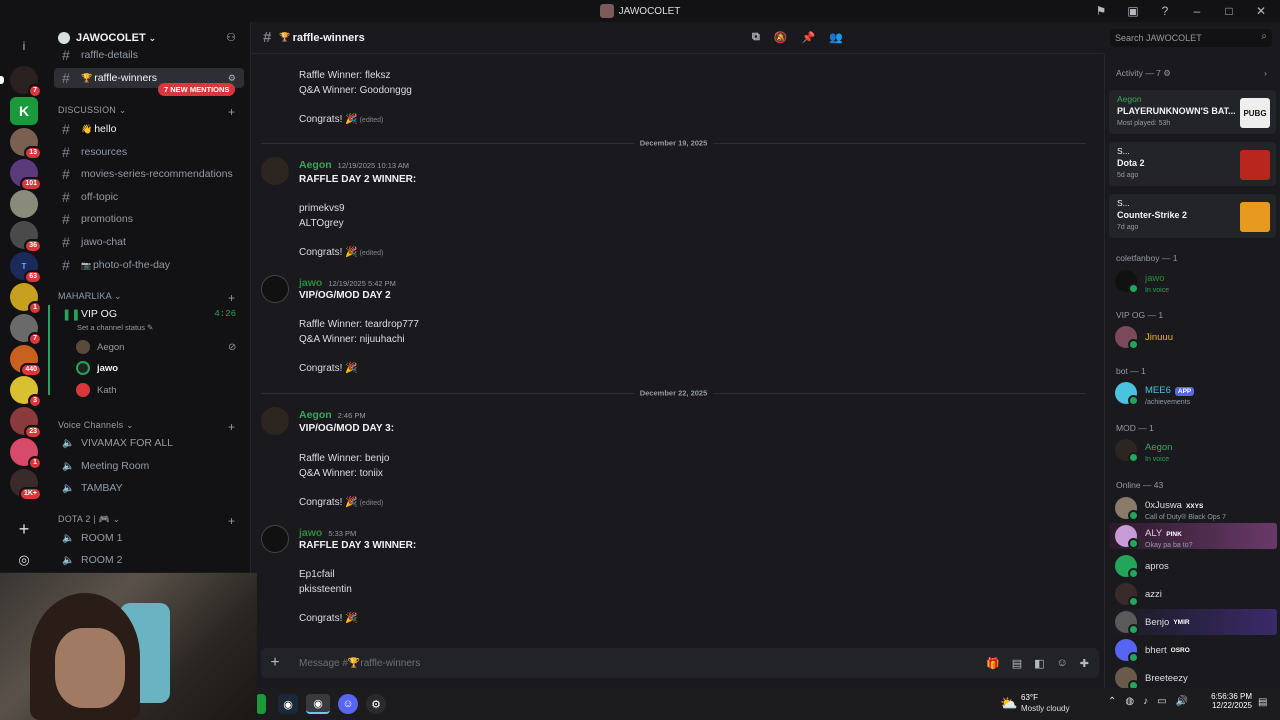 Image resolution: width=1280 pixels, height=720 pixels. What do you see at coordinates (809, 37) in the screenshot?
I see `pin-icon: 📌` at bounding box center [809, 37].